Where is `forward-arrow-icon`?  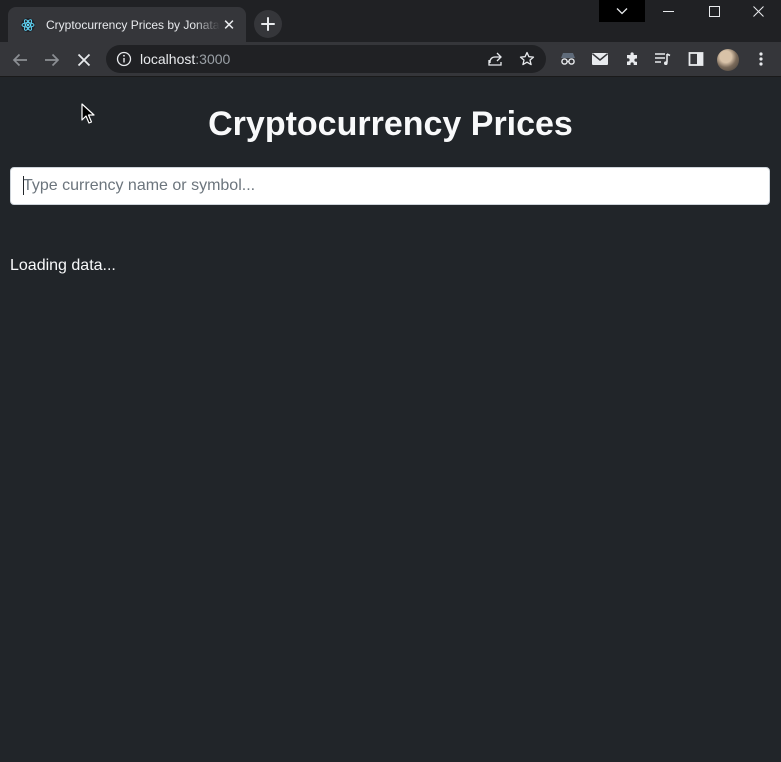 forward-arrow-icon is located at coordinates (52, 60).